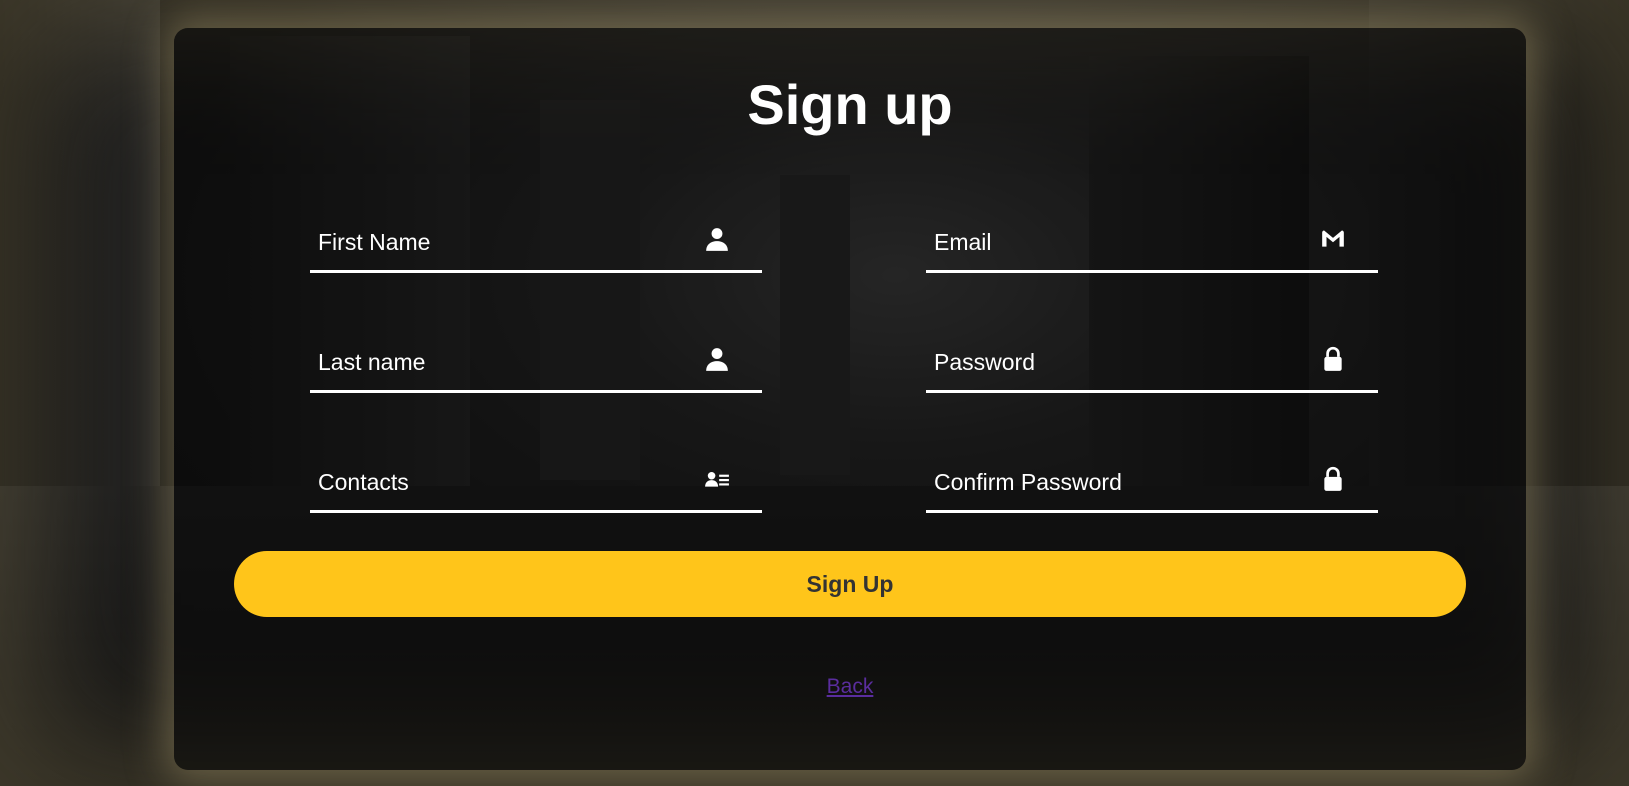  I want to click on confirm-password-field, so click(1152, 482).